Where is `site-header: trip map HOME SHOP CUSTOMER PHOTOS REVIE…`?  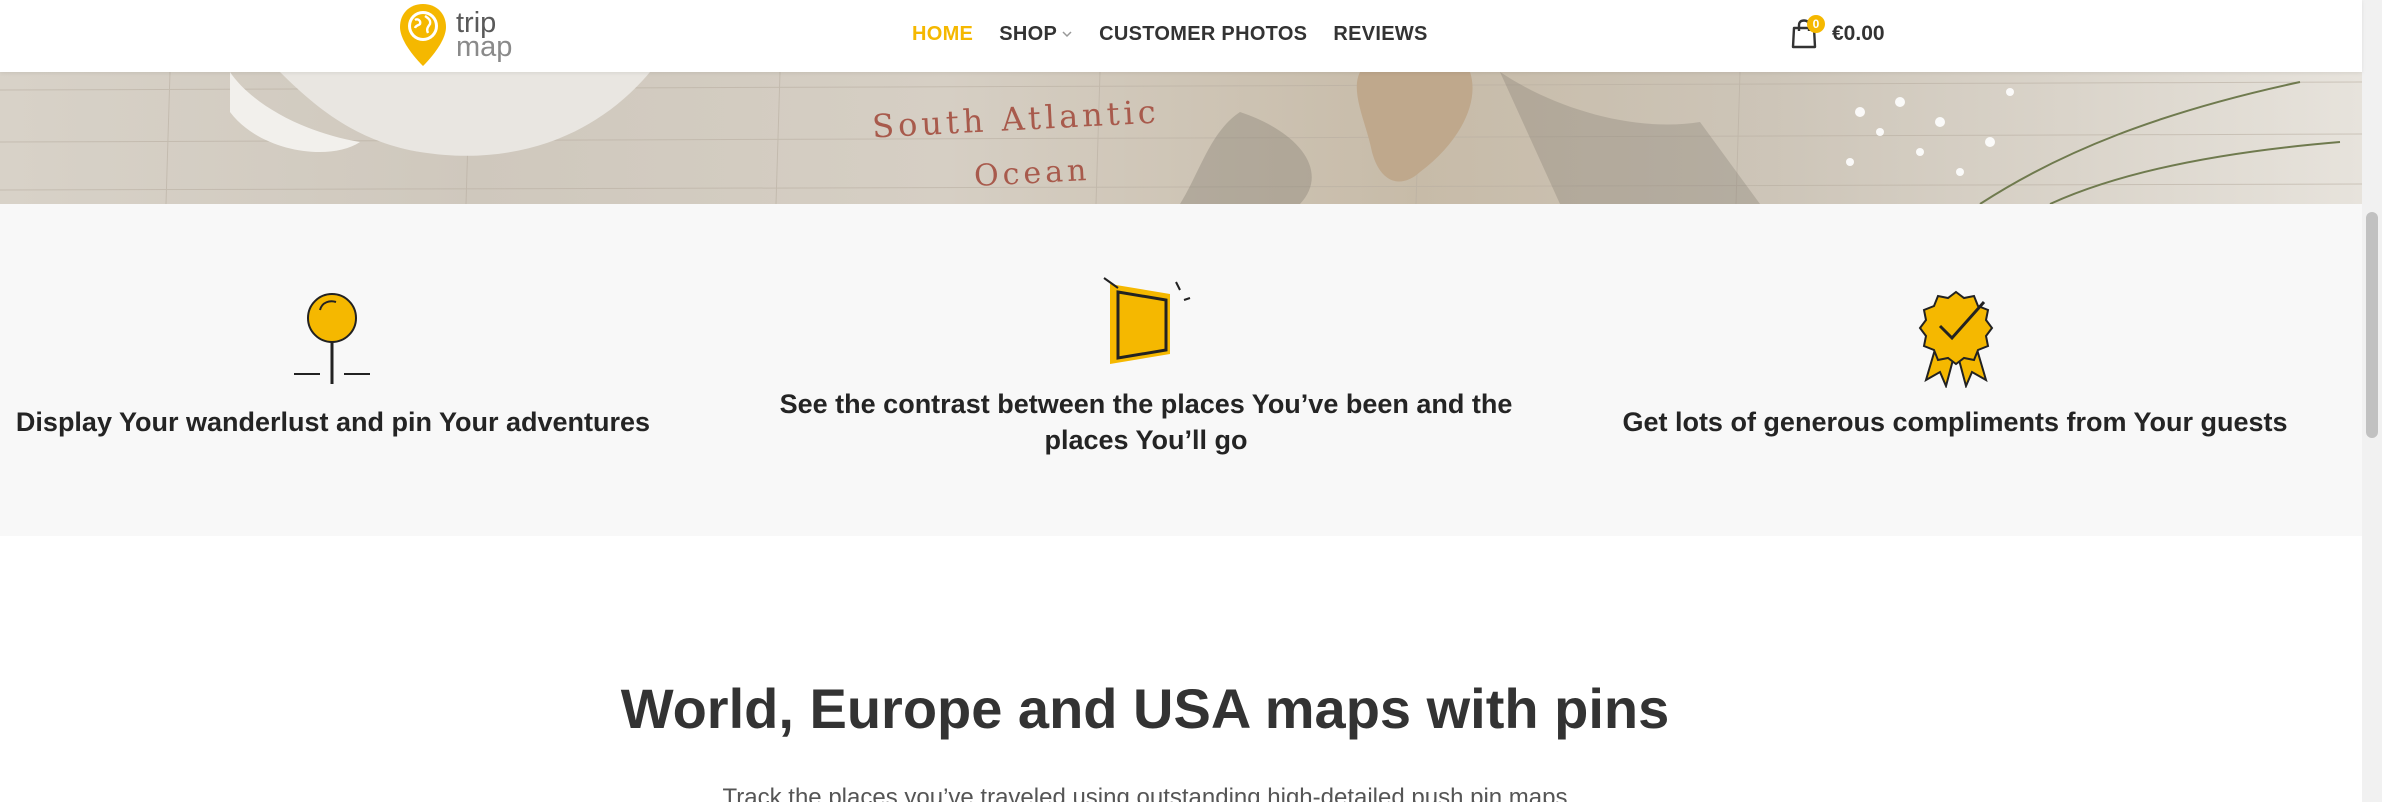 site-header: trip map HOME SHOP CUSTOMER PHOTOS REVIE… is located at coordinates (1181, 36).